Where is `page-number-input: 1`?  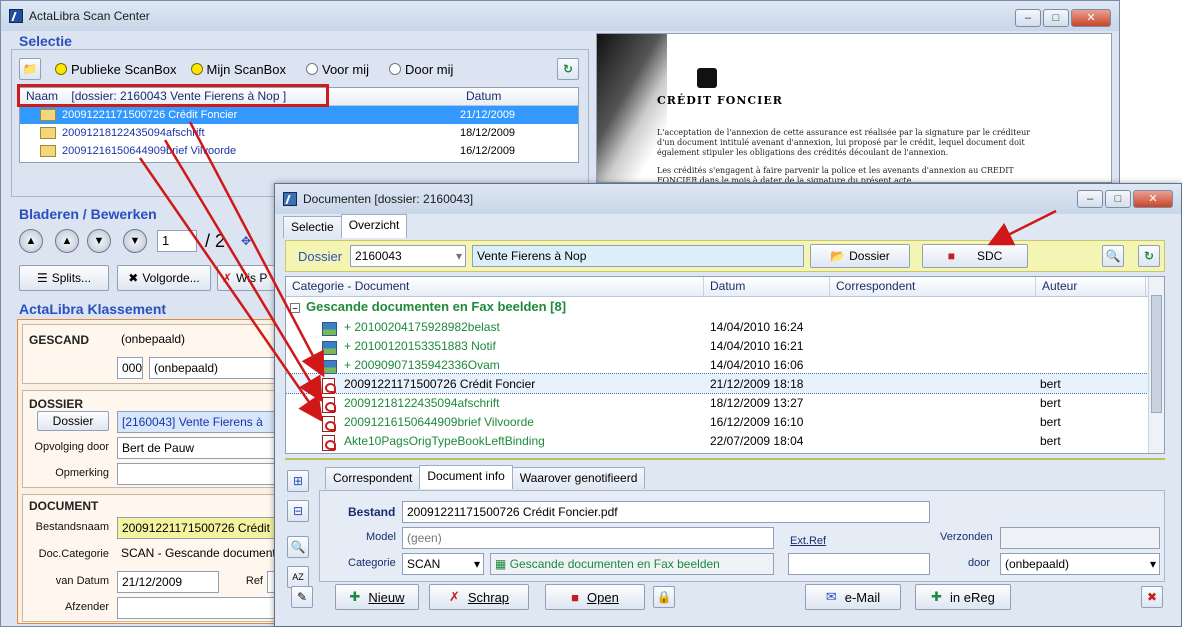
page-number-input: 1 is located at coordinates (177, 241).